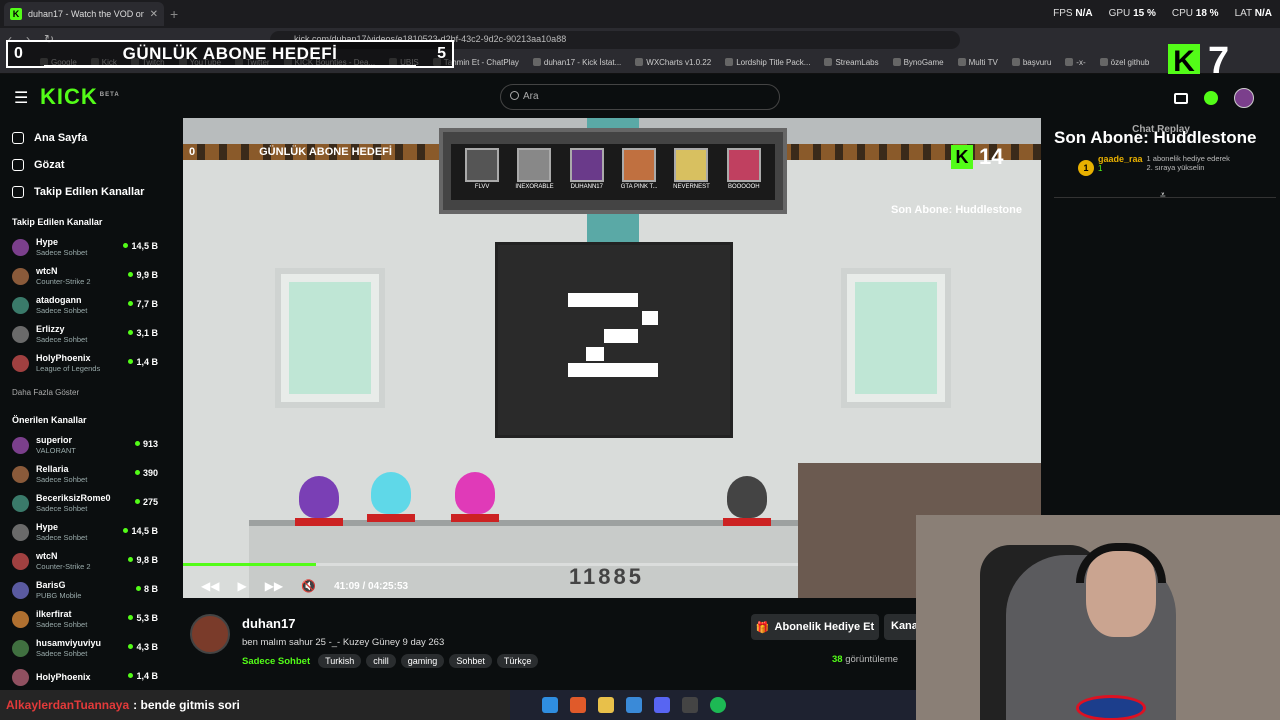  What do you see at coordinates (174, 14) in the screenshot?
I see `new-tab-icon: +` at bounding box center [174, 14].